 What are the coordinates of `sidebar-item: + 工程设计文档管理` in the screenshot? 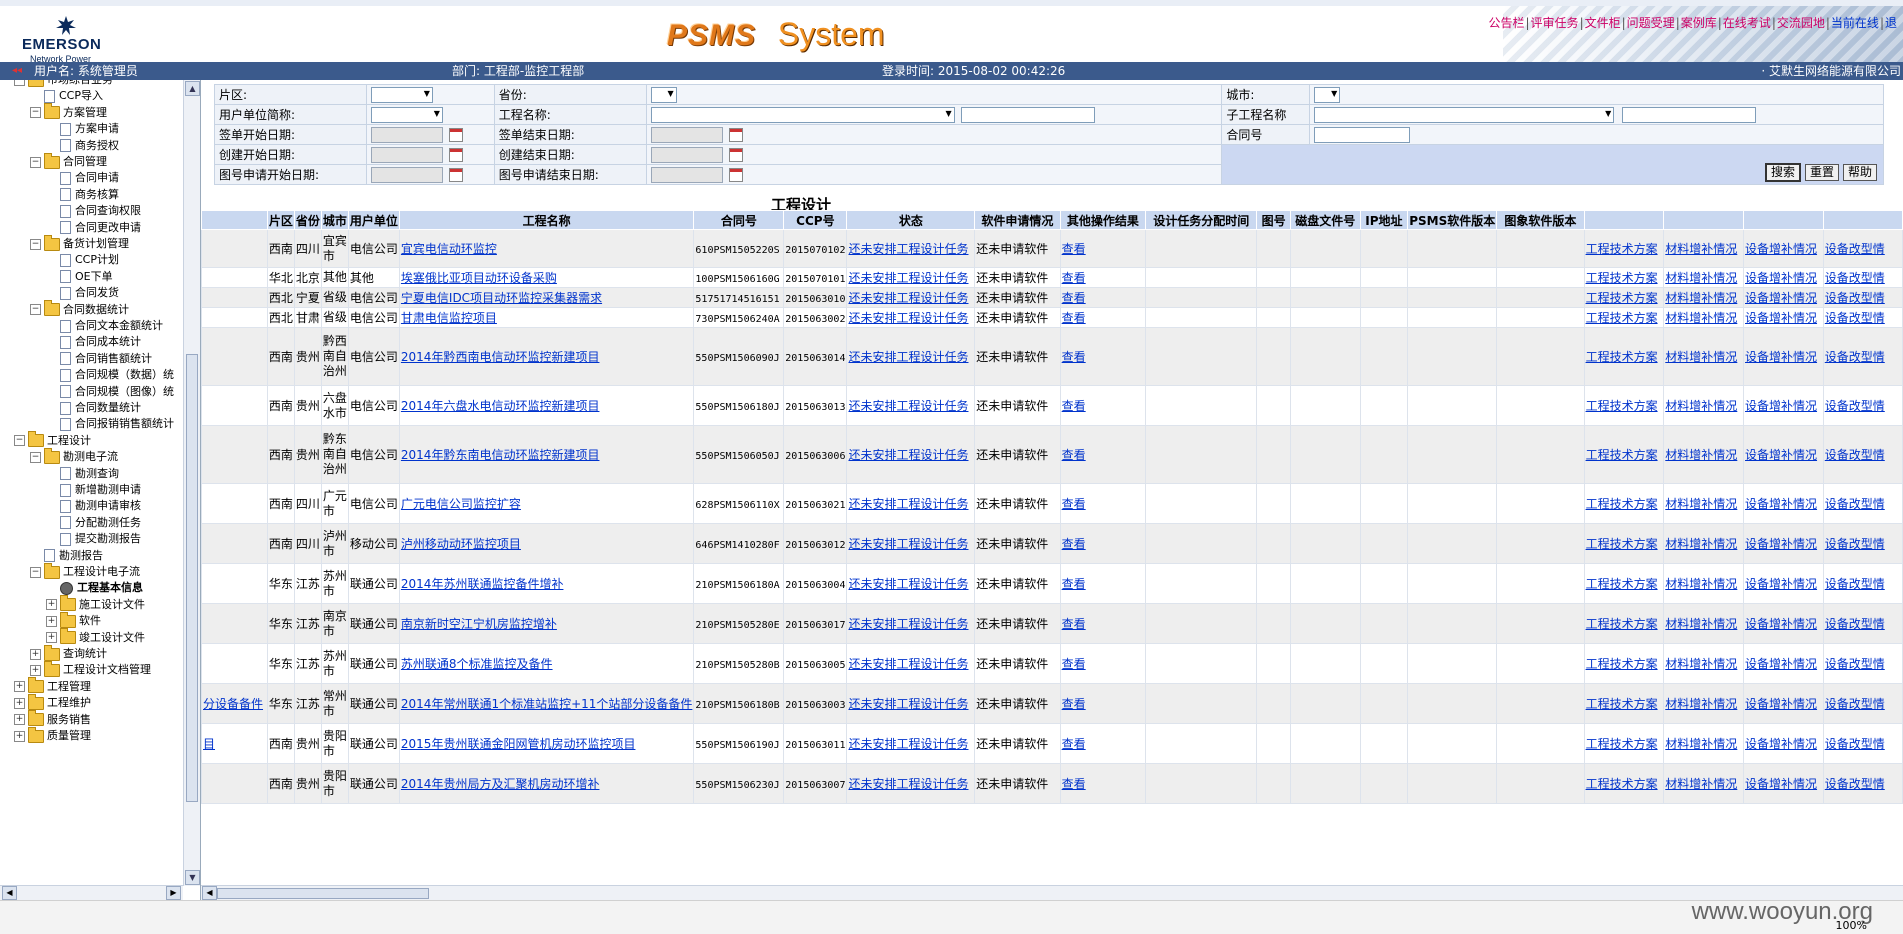 It's located at (90, 669).